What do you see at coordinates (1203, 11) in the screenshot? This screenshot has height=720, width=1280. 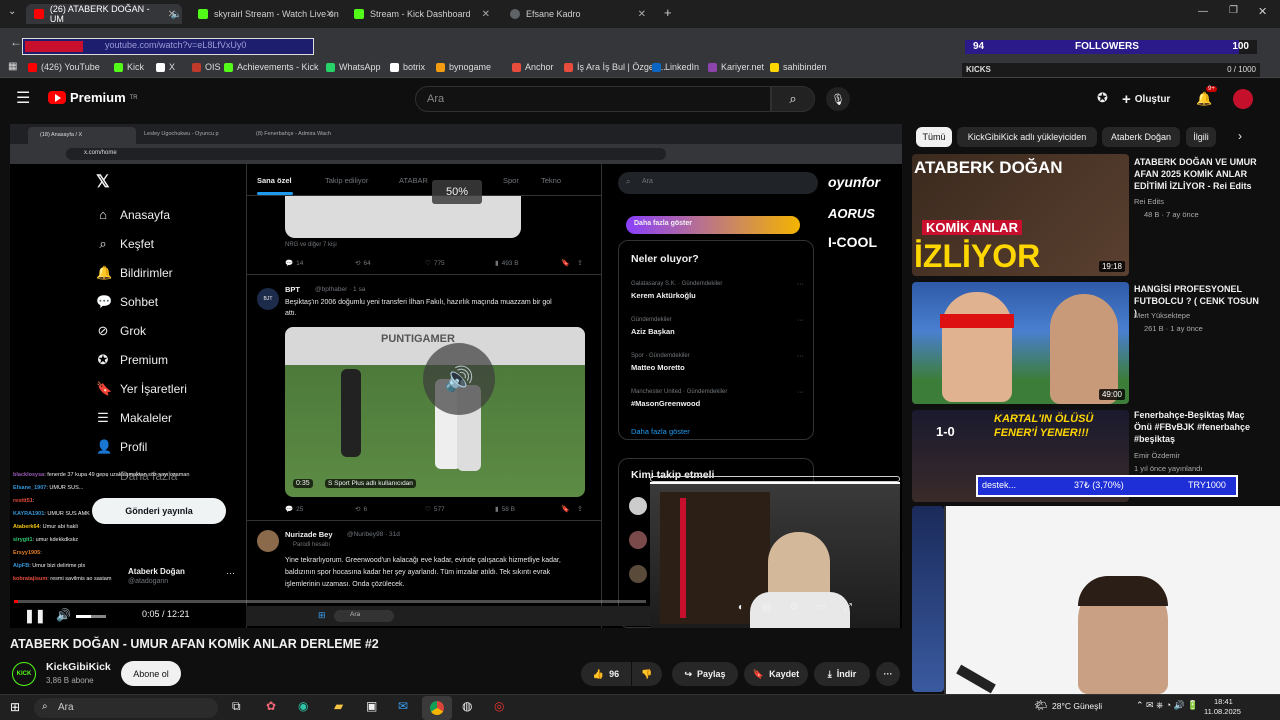 I see `minimize-icon: —` at bounding box center [1203, 11].